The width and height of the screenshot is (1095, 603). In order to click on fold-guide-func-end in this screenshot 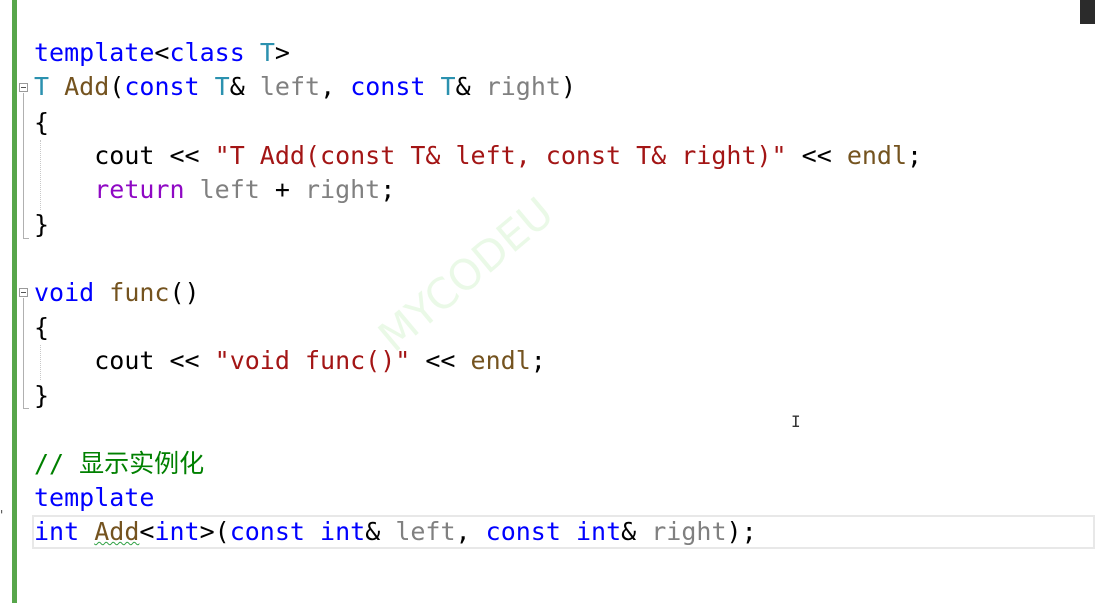, I will do `click(26, 408)`.